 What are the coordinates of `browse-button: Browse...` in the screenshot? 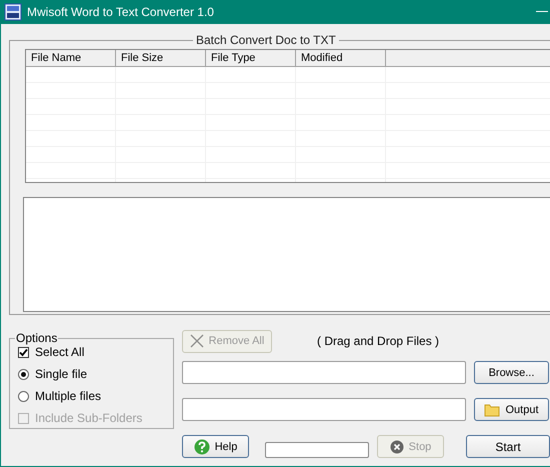 It's located at (511, 372).